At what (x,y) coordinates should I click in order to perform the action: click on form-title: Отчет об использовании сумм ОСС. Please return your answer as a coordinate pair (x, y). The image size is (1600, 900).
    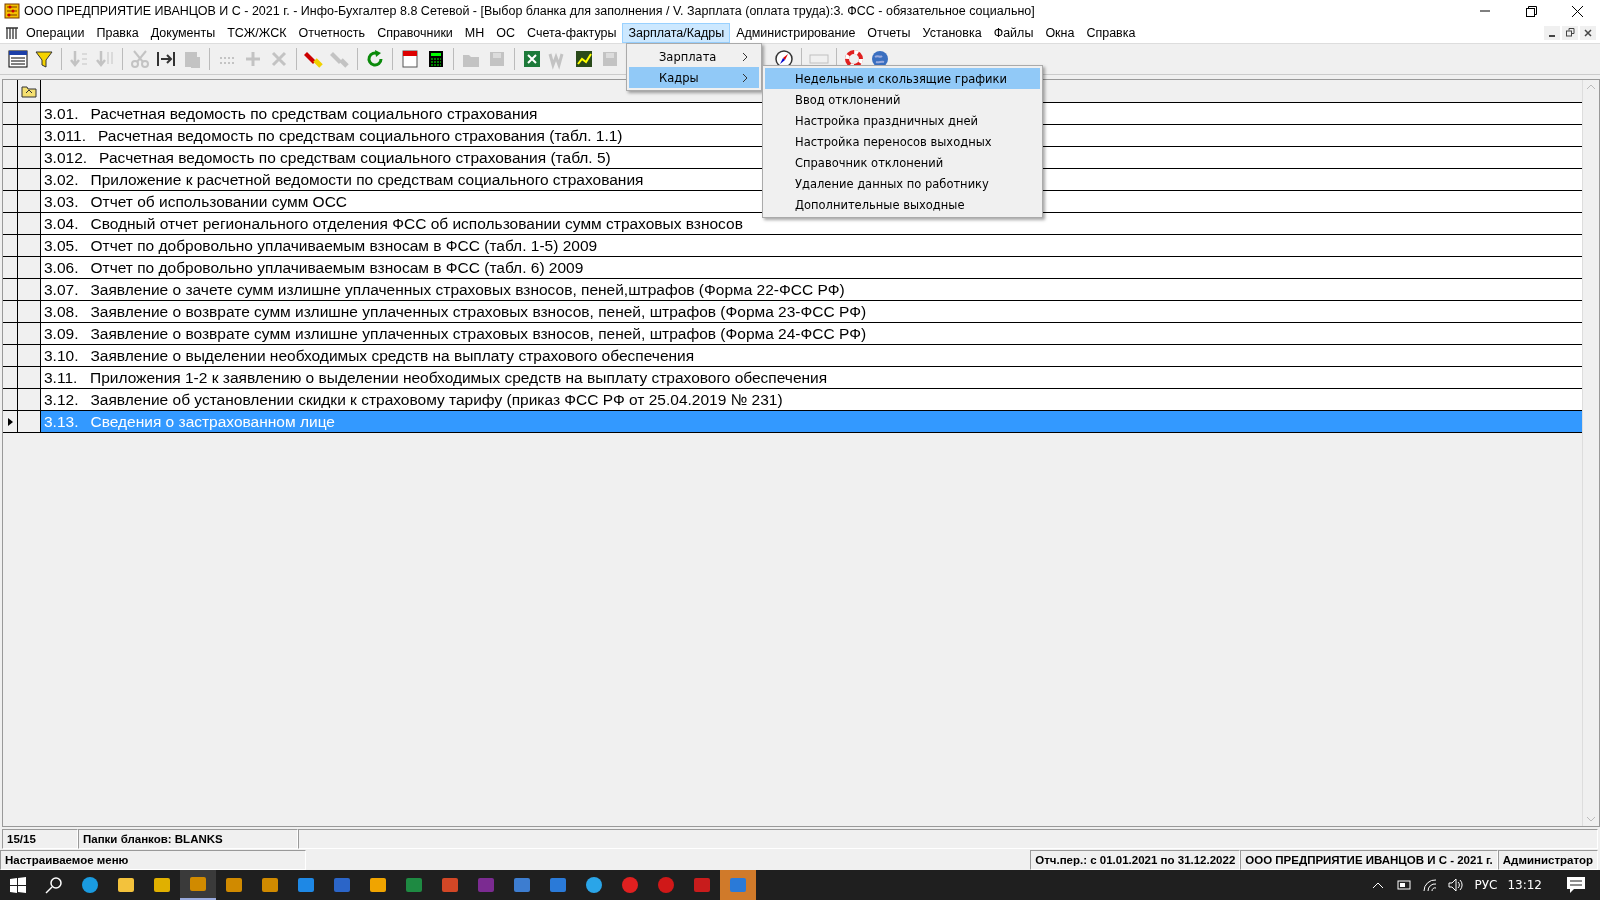
    Looking at the image, I should click on (219, 201).